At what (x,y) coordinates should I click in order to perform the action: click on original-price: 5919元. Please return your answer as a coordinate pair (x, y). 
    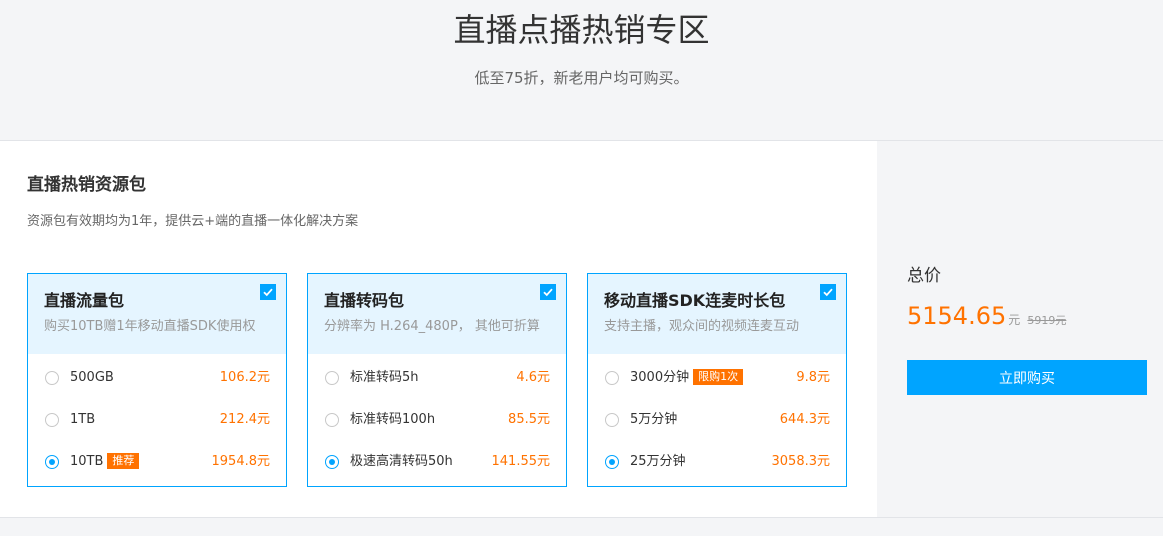
    Looking at the image, I should click on (1047, 320).